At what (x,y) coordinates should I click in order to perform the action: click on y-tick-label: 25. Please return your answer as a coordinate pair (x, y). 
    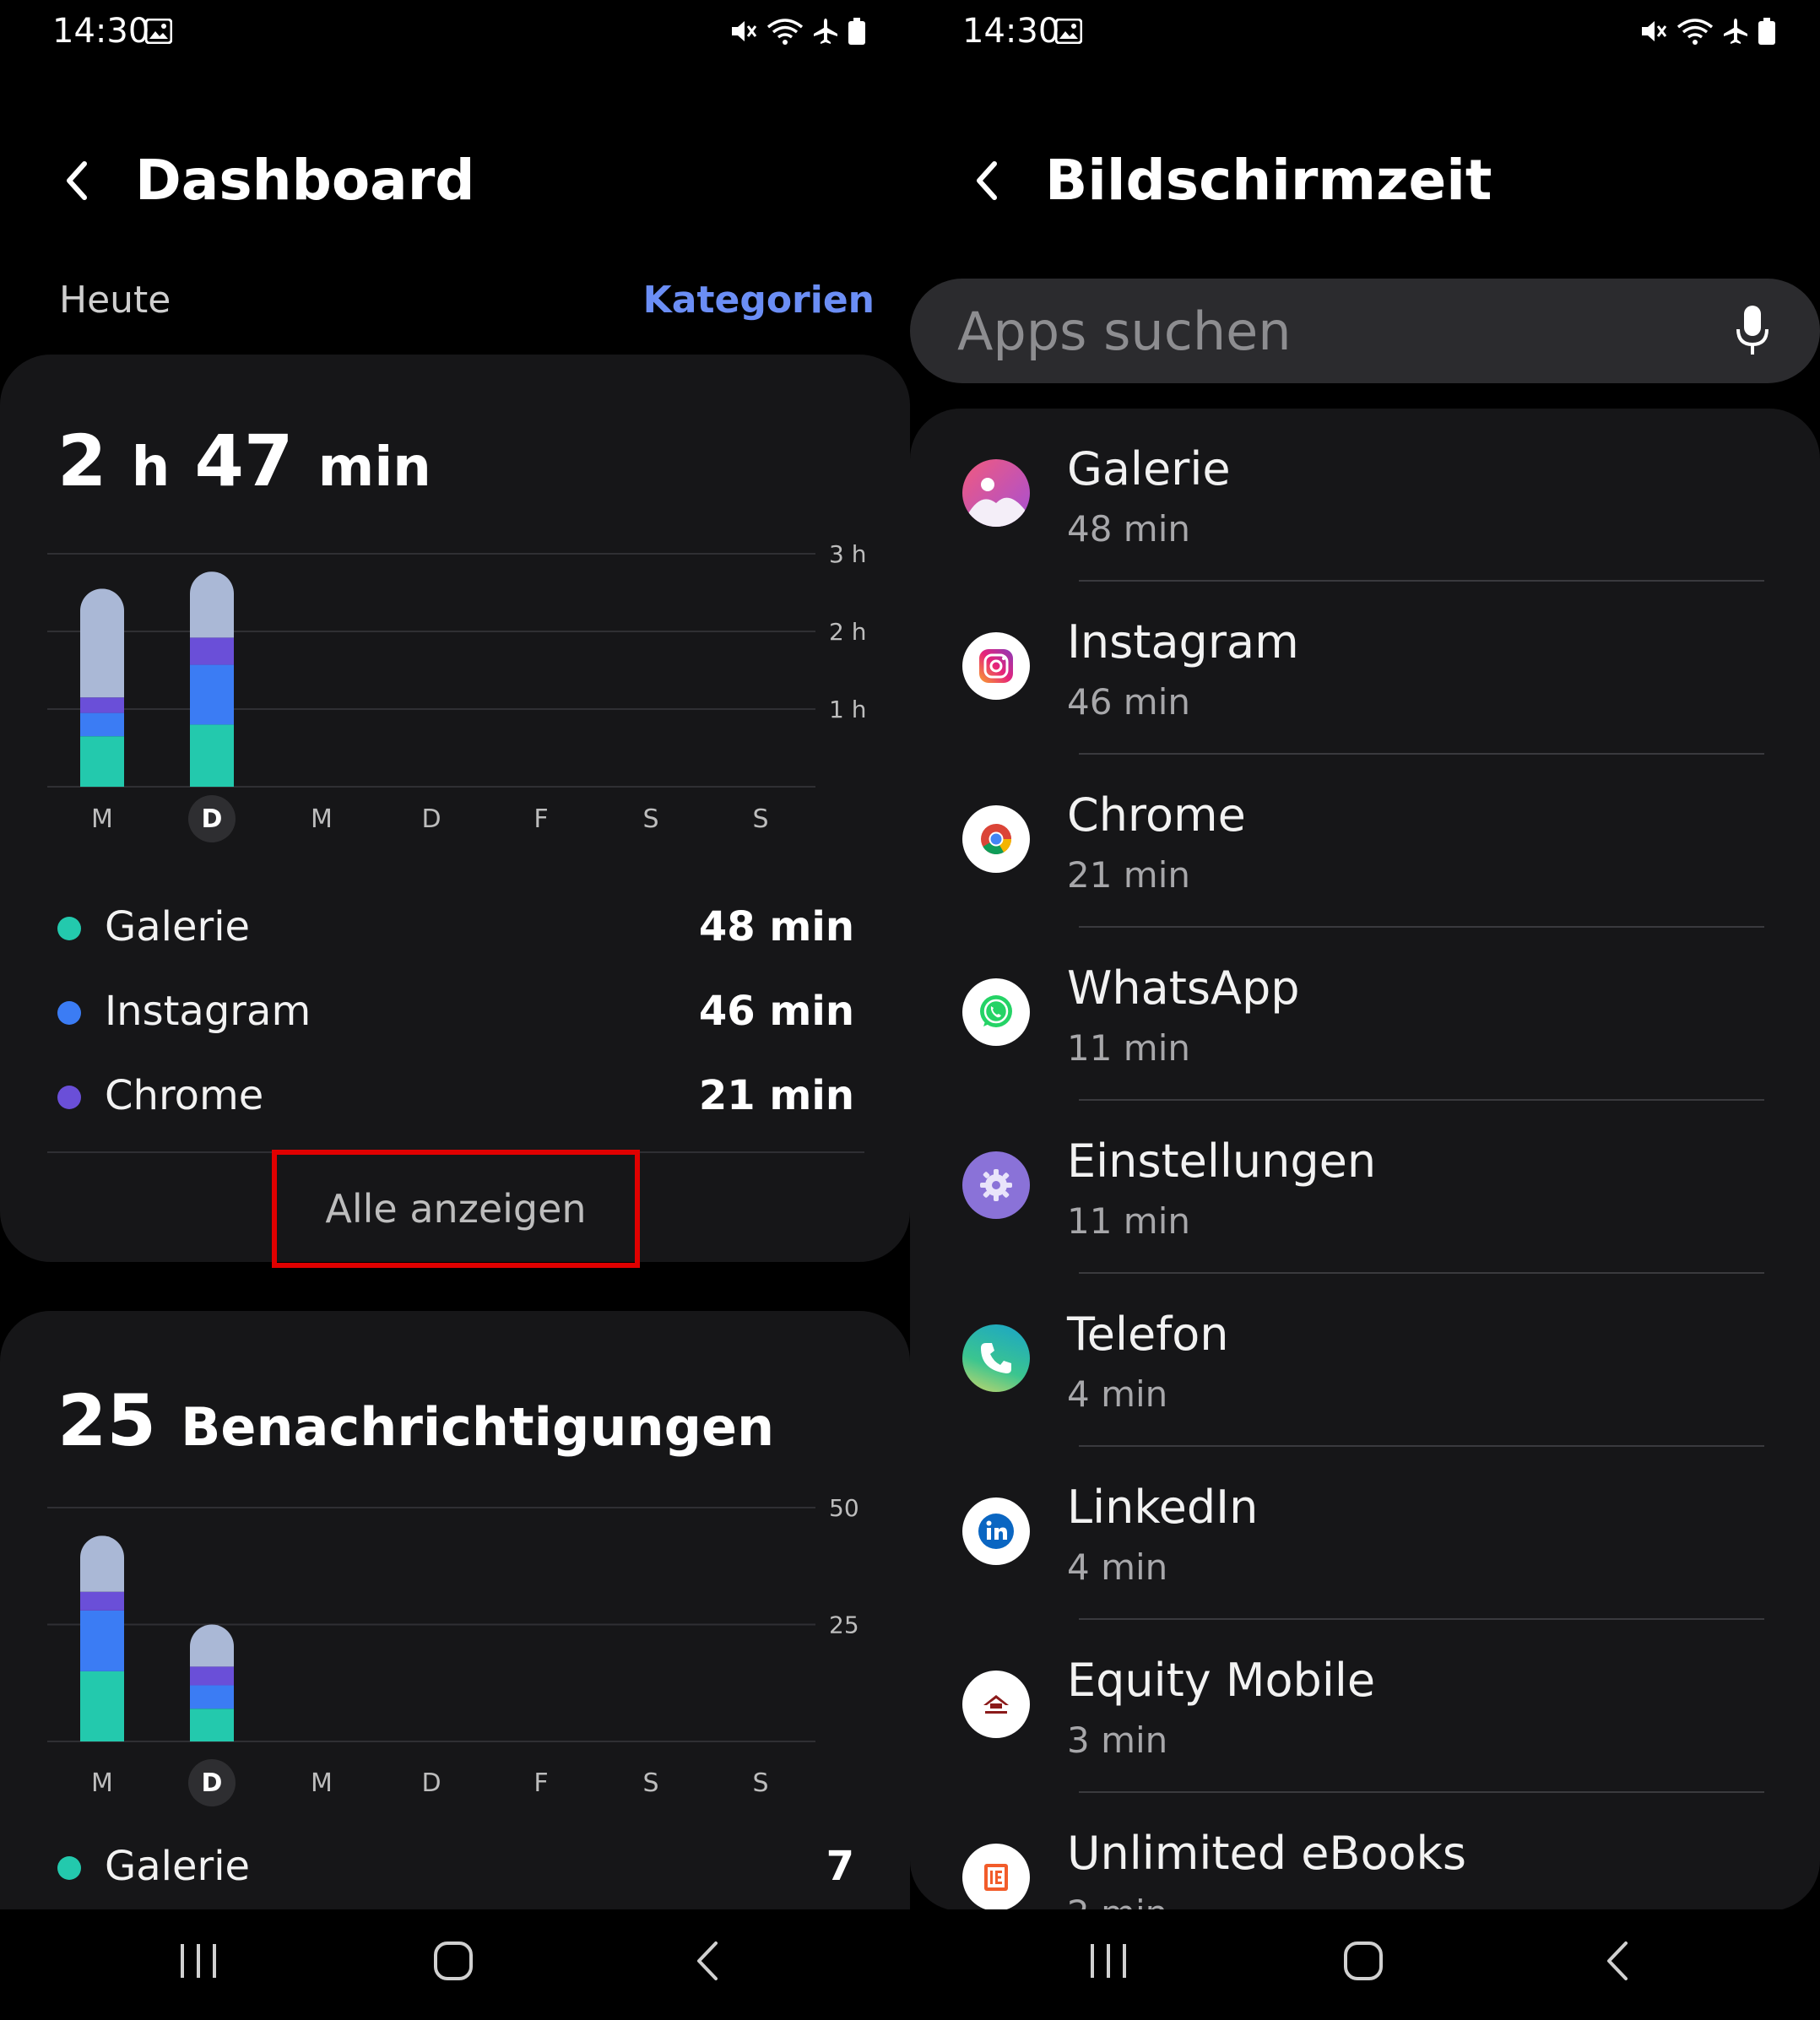
    Looking at the image, I should click on (844, 1625).